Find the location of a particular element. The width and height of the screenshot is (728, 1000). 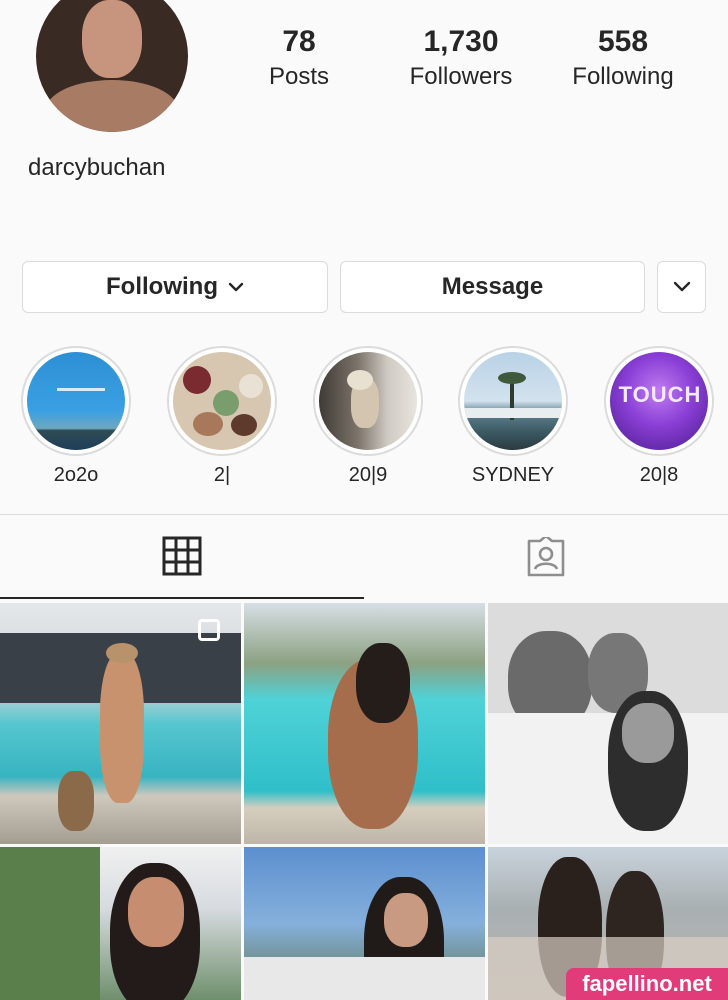

highlight-2: 2| is located at coordinates (222, 416).